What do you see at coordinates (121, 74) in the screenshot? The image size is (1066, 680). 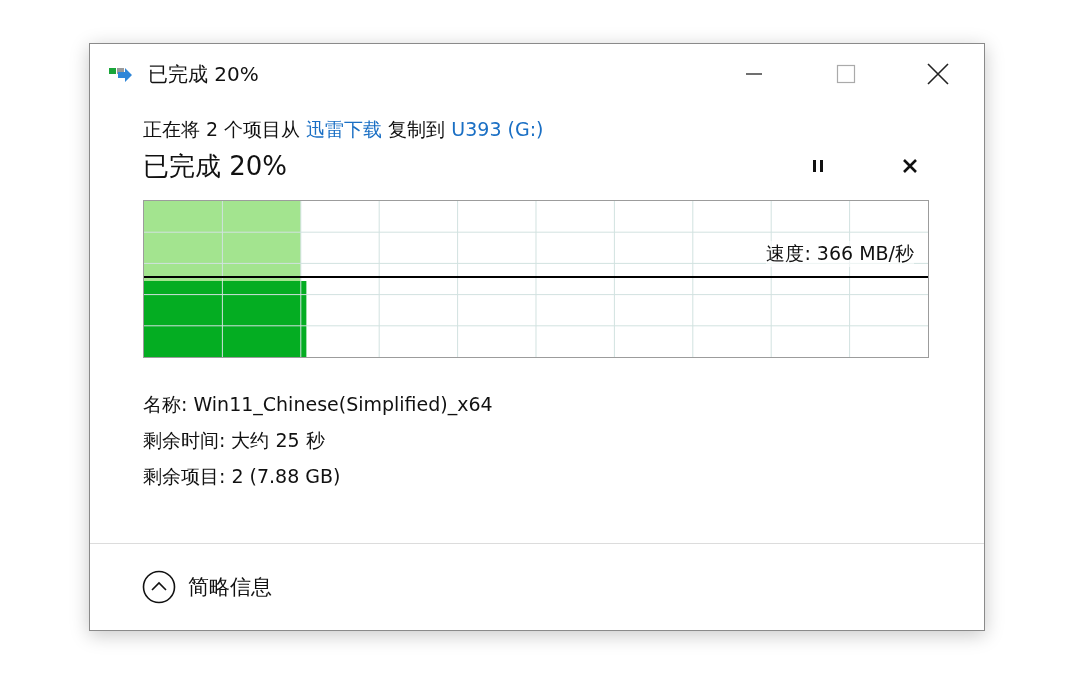 I see `copy-files-icon` at bounding box center [121, 74].